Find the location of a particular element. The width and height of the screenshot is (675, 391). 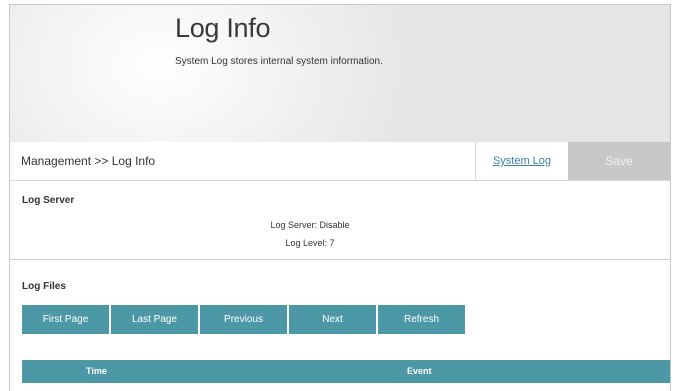

column-header-event: Event is located at coordinates (419, 371).